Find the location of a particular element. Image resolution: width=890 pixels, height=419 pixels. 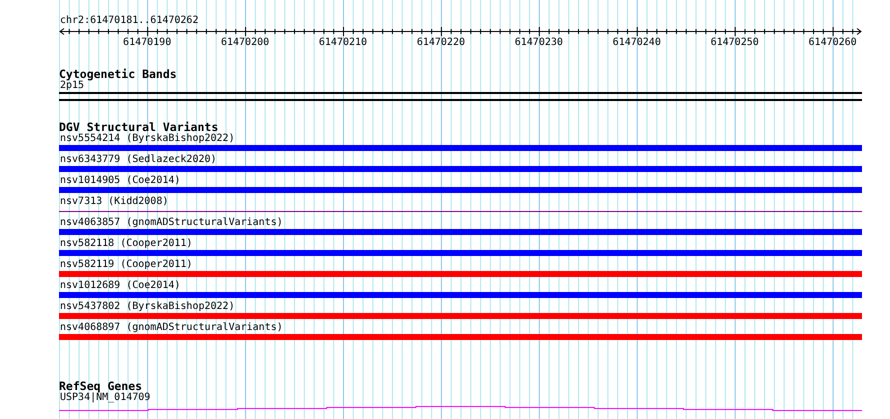

variant-label: nsv582119 (Cooper2011) is located at coordinates (125, 265).